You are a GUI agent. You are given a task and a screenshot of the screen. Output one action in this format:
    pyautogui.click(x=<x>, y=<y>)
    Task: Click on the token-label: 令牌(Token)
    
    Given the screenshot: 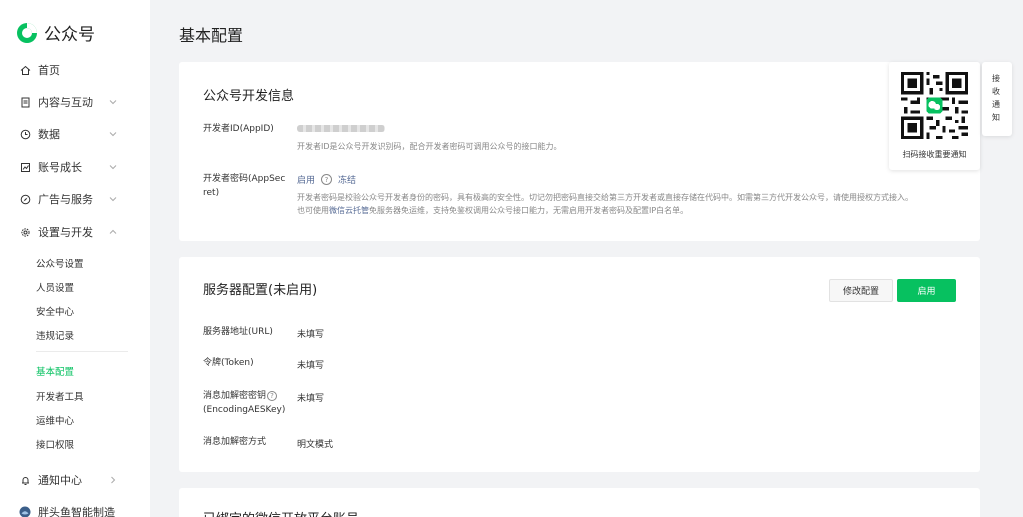 What is the action you would take?
    pyautogui.click(x=228, y=363)
    